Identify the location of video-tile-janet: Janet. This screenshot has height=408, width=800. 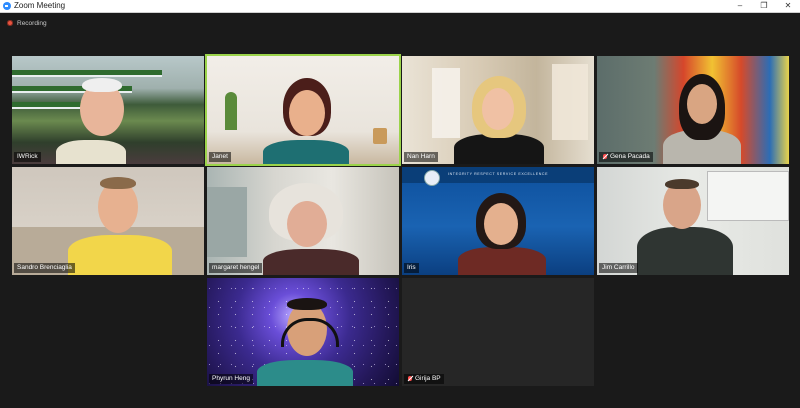
(303, 110).